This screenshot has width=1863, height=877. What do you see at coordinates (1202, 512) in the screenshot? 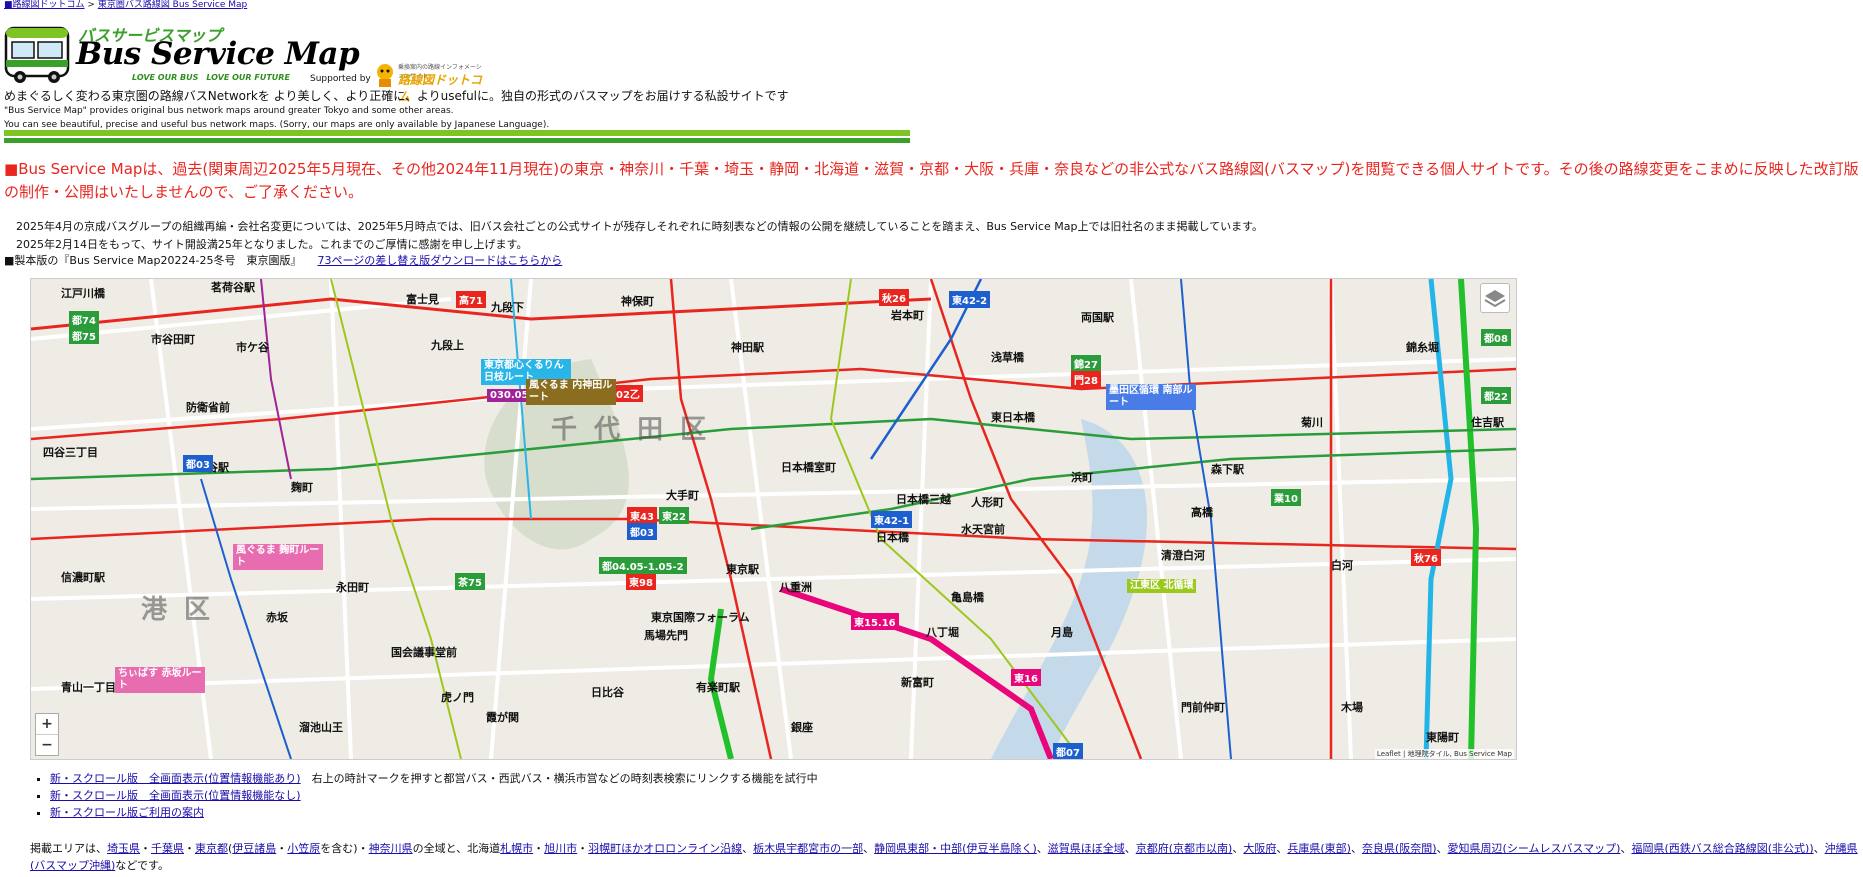
I see `map-place-label: 高橋` at bounding box center [1202, 512].